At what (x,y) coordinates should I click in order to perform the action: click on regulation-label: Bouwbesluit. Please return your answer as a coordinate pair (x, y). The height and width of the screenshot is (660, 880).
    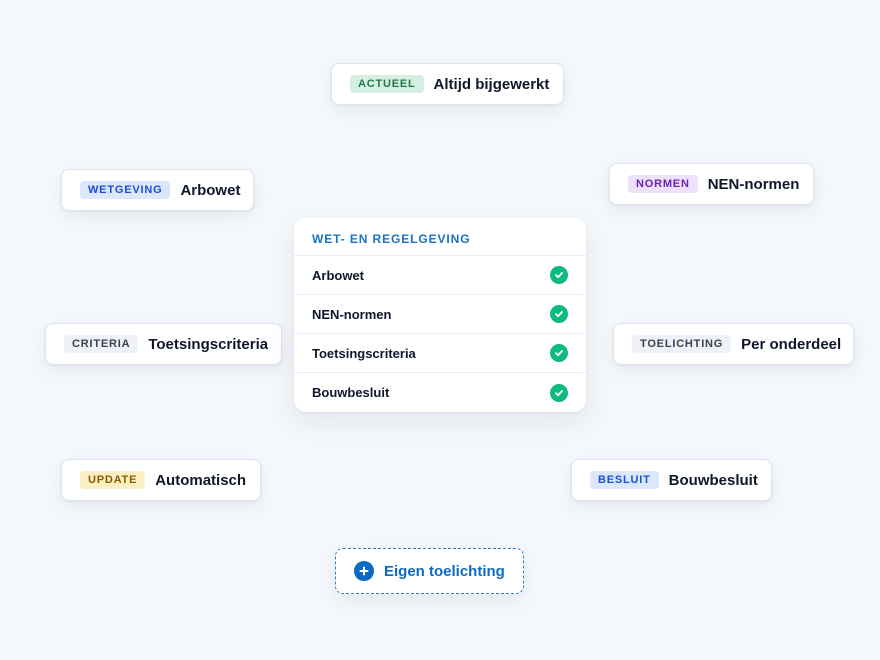
    Looking at the image, I should click on (351, 392).